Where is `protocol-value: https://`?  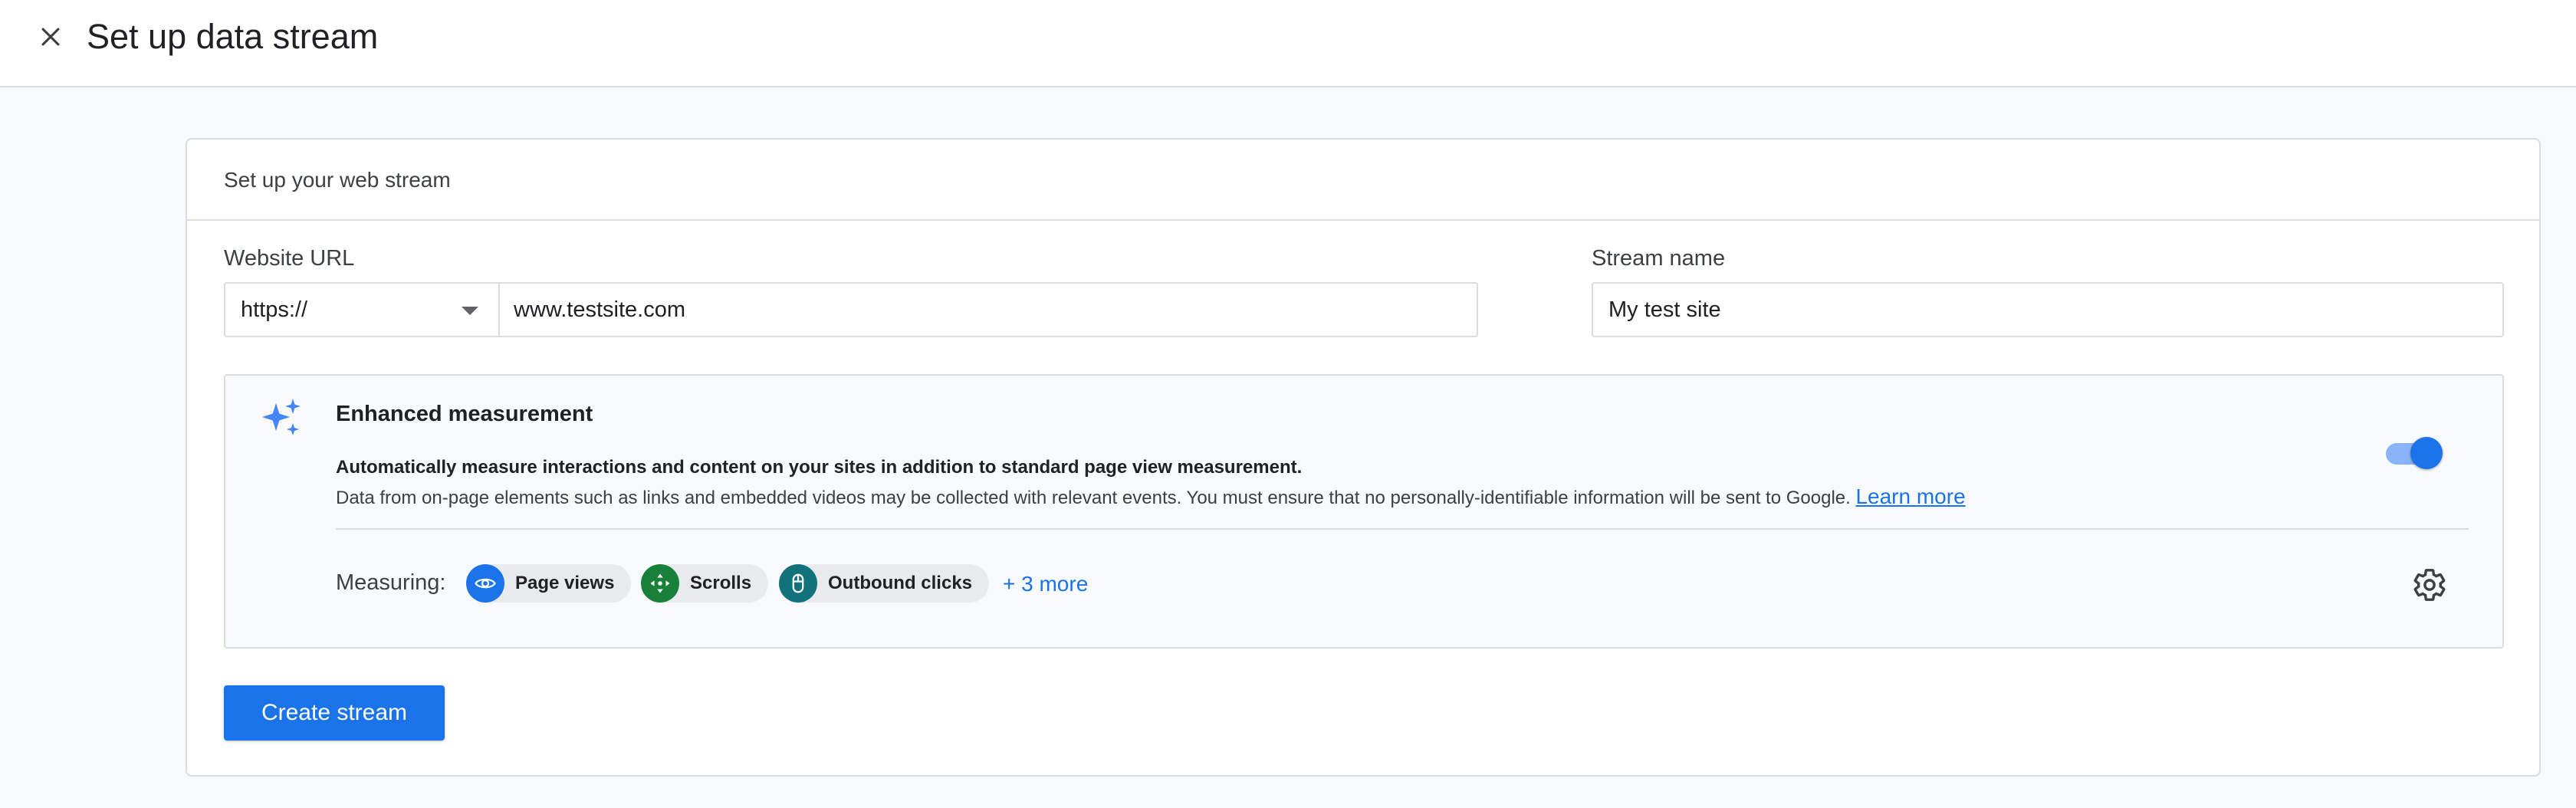 protocol-value: https:// is located at coordinates (274, 309).